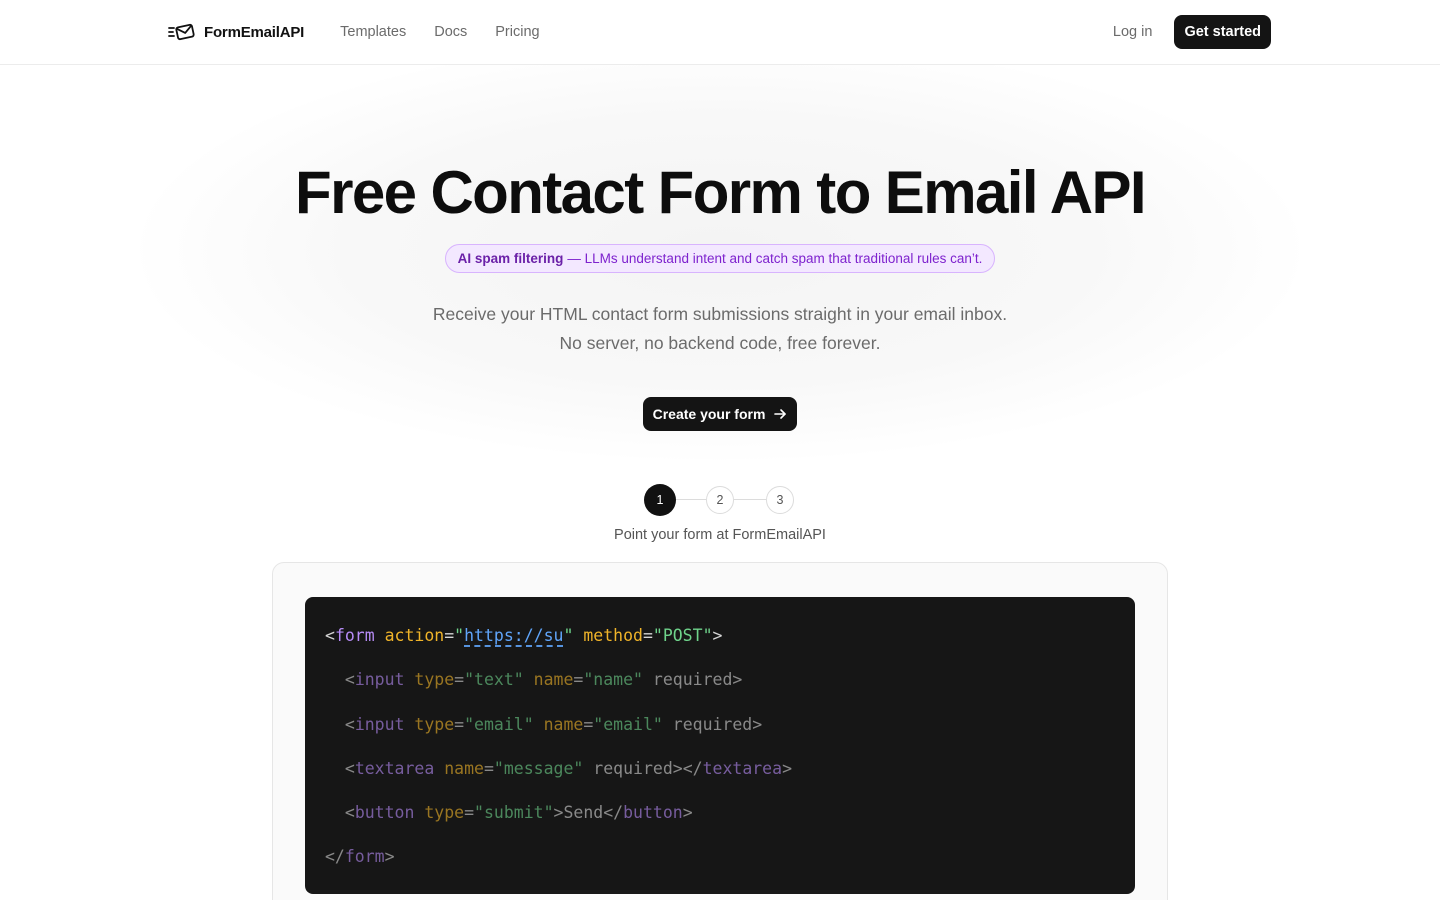  Describe the element at coordinates (780, 500) in the screenshot. I see `step-3: 3` at that location.